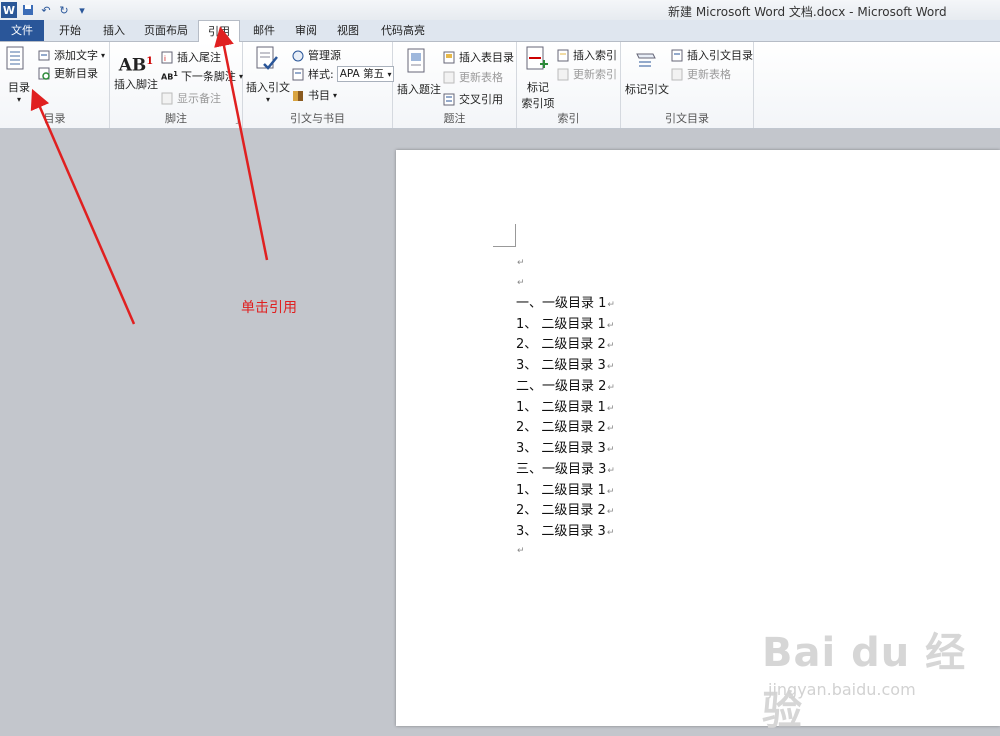 The image size is (1000, 736). Describe the element at coordinates (298, 95) in the screenshot. I see `bibliography-icon` at that location.